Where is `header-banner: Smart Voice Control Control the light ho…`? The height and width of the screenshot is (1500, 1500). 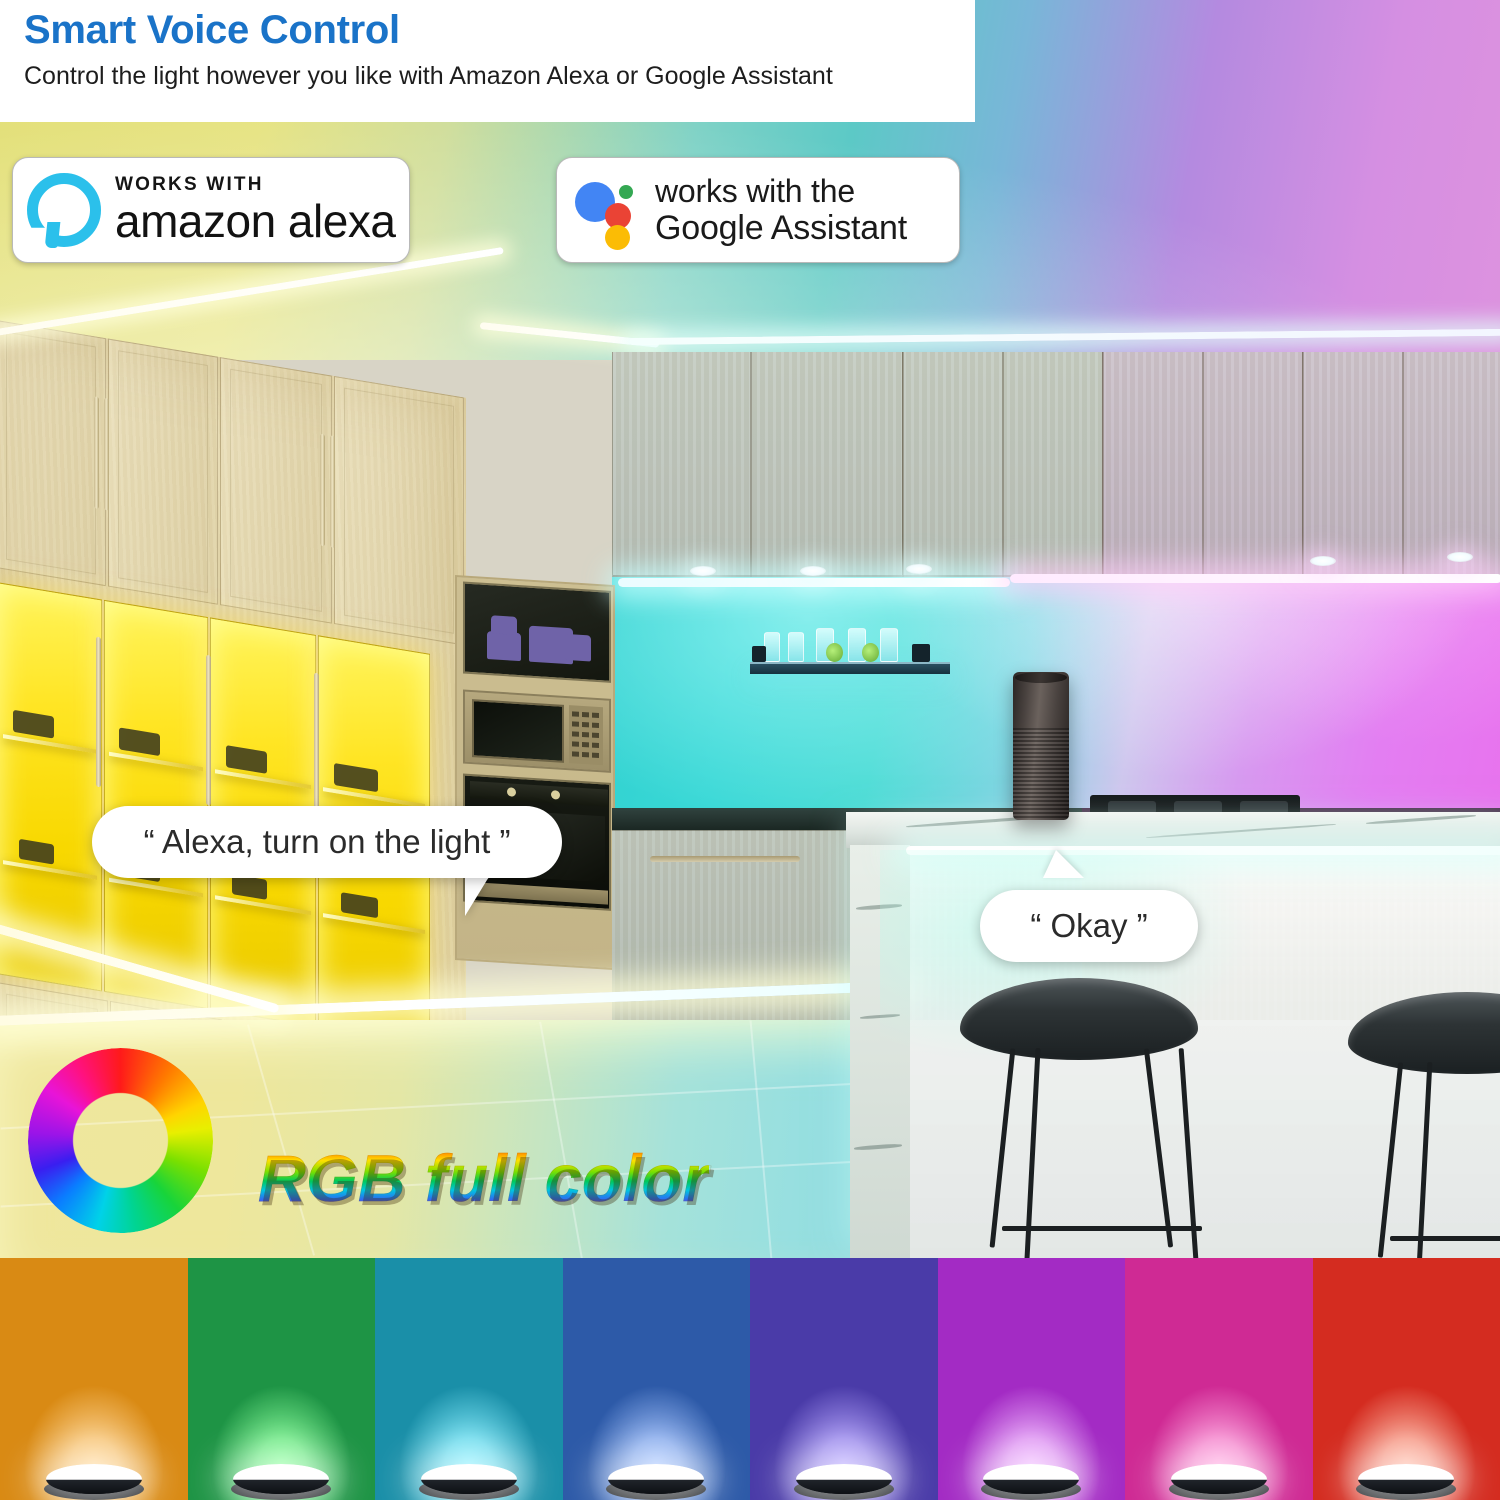 header-banner: Smart Voice Control Control the light ho… is located at coordinates (487, 61).